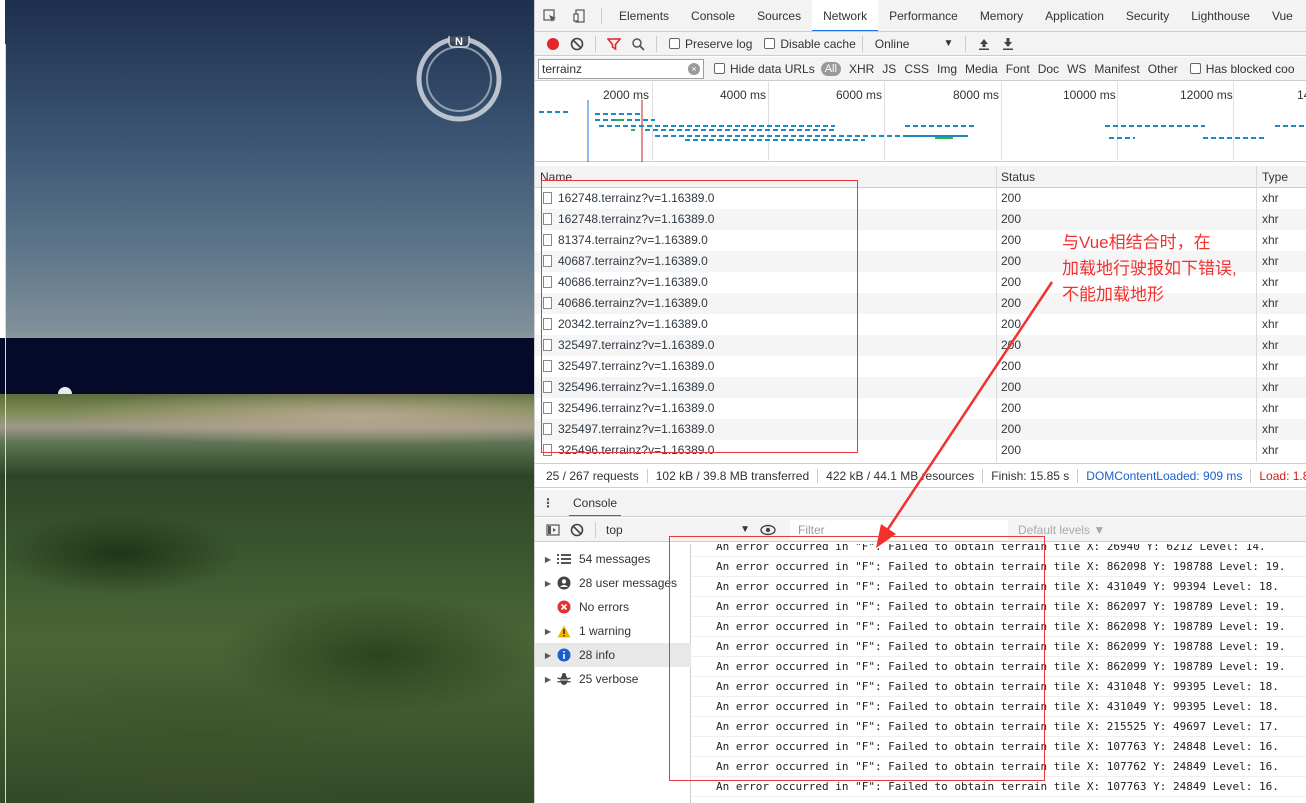 This screenshot has width=1306, height=803. I want to click on filter-type-media: Media, so click(981, 69).